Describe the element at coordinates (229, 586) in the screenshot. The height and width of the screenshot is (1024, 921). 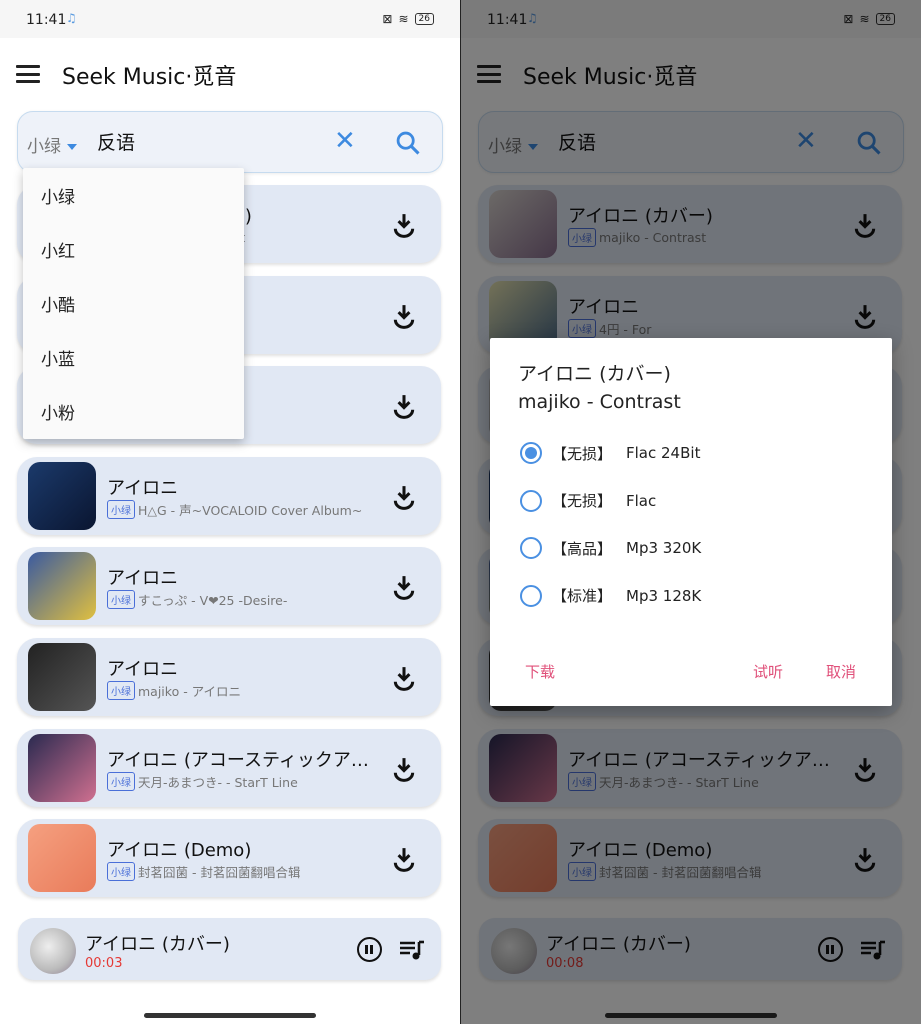
I see `song-list-item: アイロニ 小绿すこっぷ - V❤25 -Desire-` at that location.